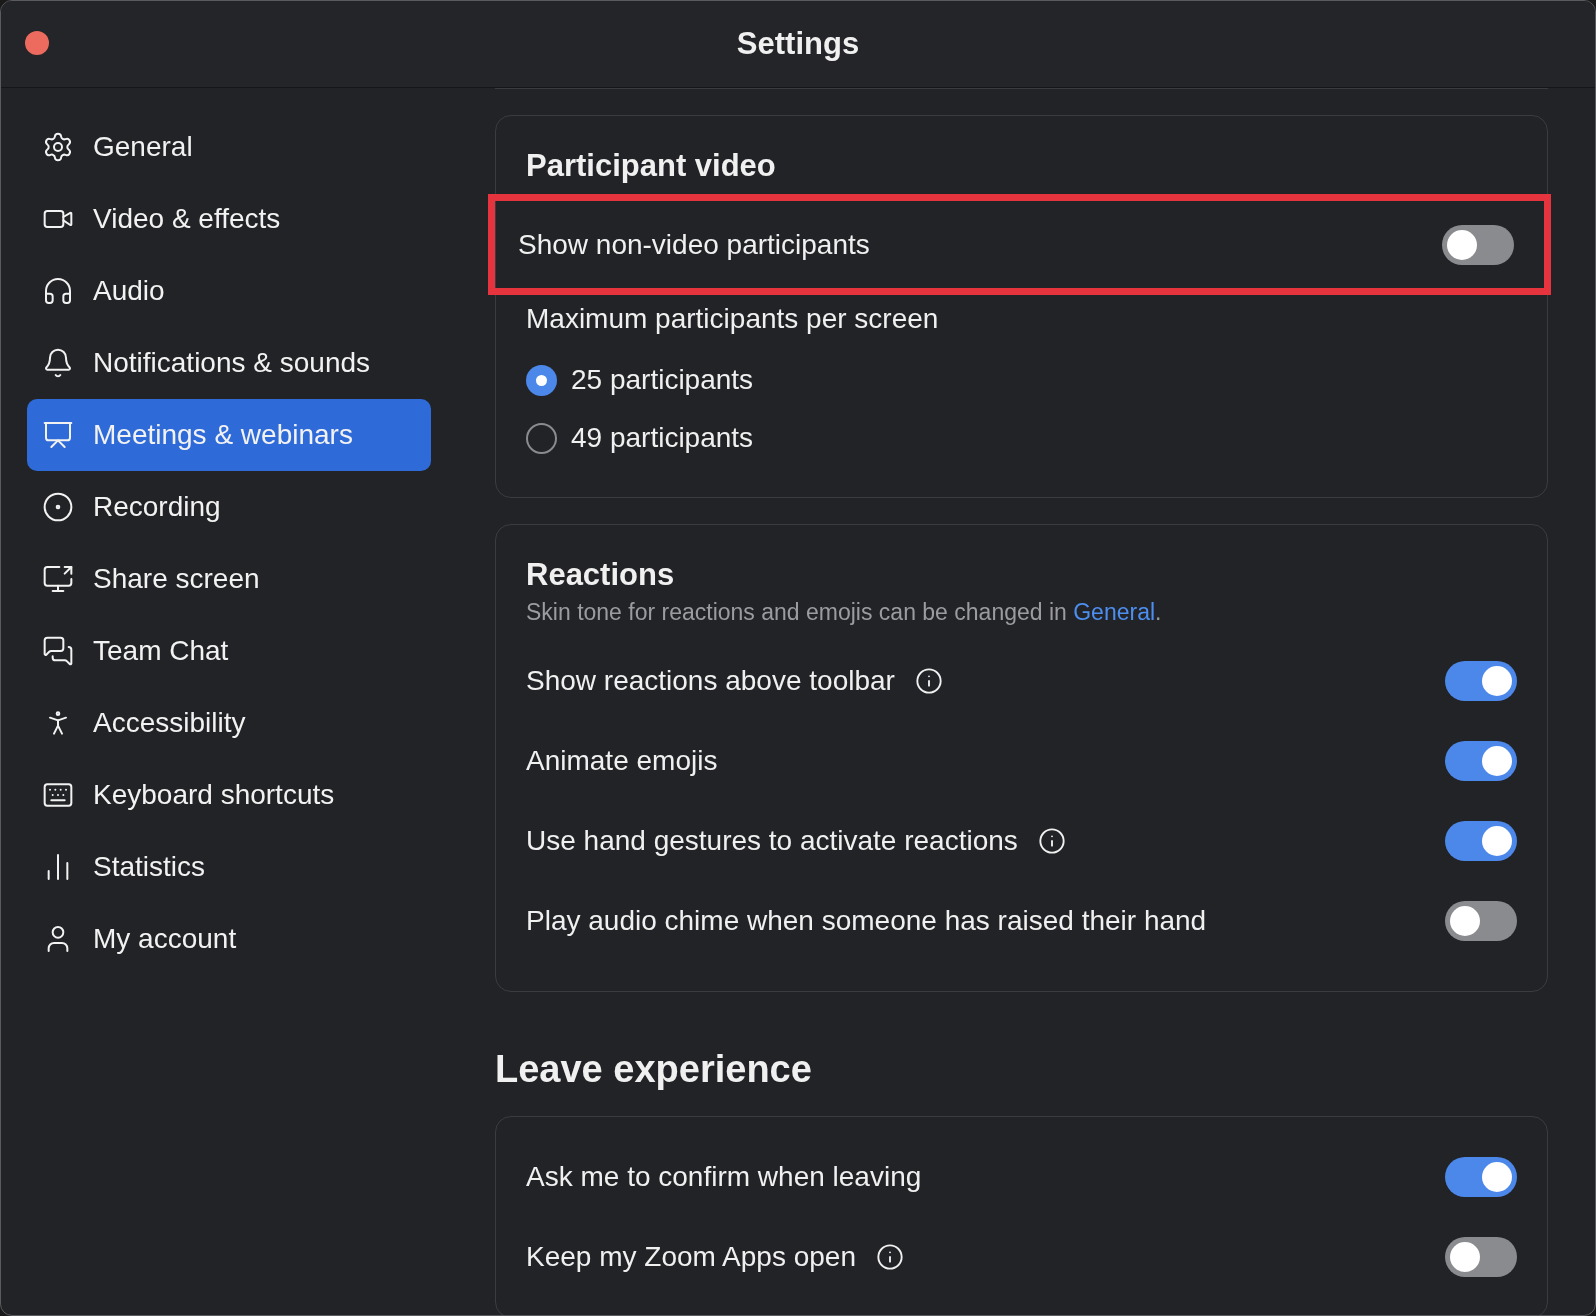  What do you see at coordinates (229, 867) in the screenshot?
I see `sidebar-item: Statistics` at bounding box center [229, 867].